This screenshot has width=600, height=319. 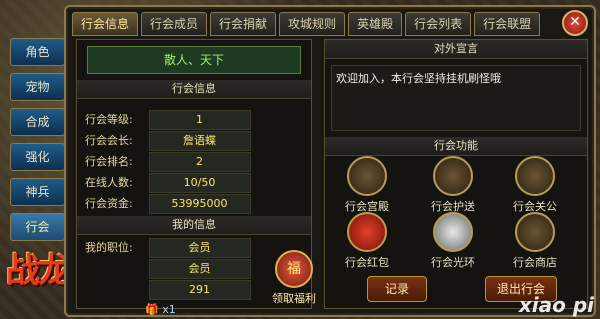 I want to click on guild-name: 散人、天下, so click(x=194, y=60).